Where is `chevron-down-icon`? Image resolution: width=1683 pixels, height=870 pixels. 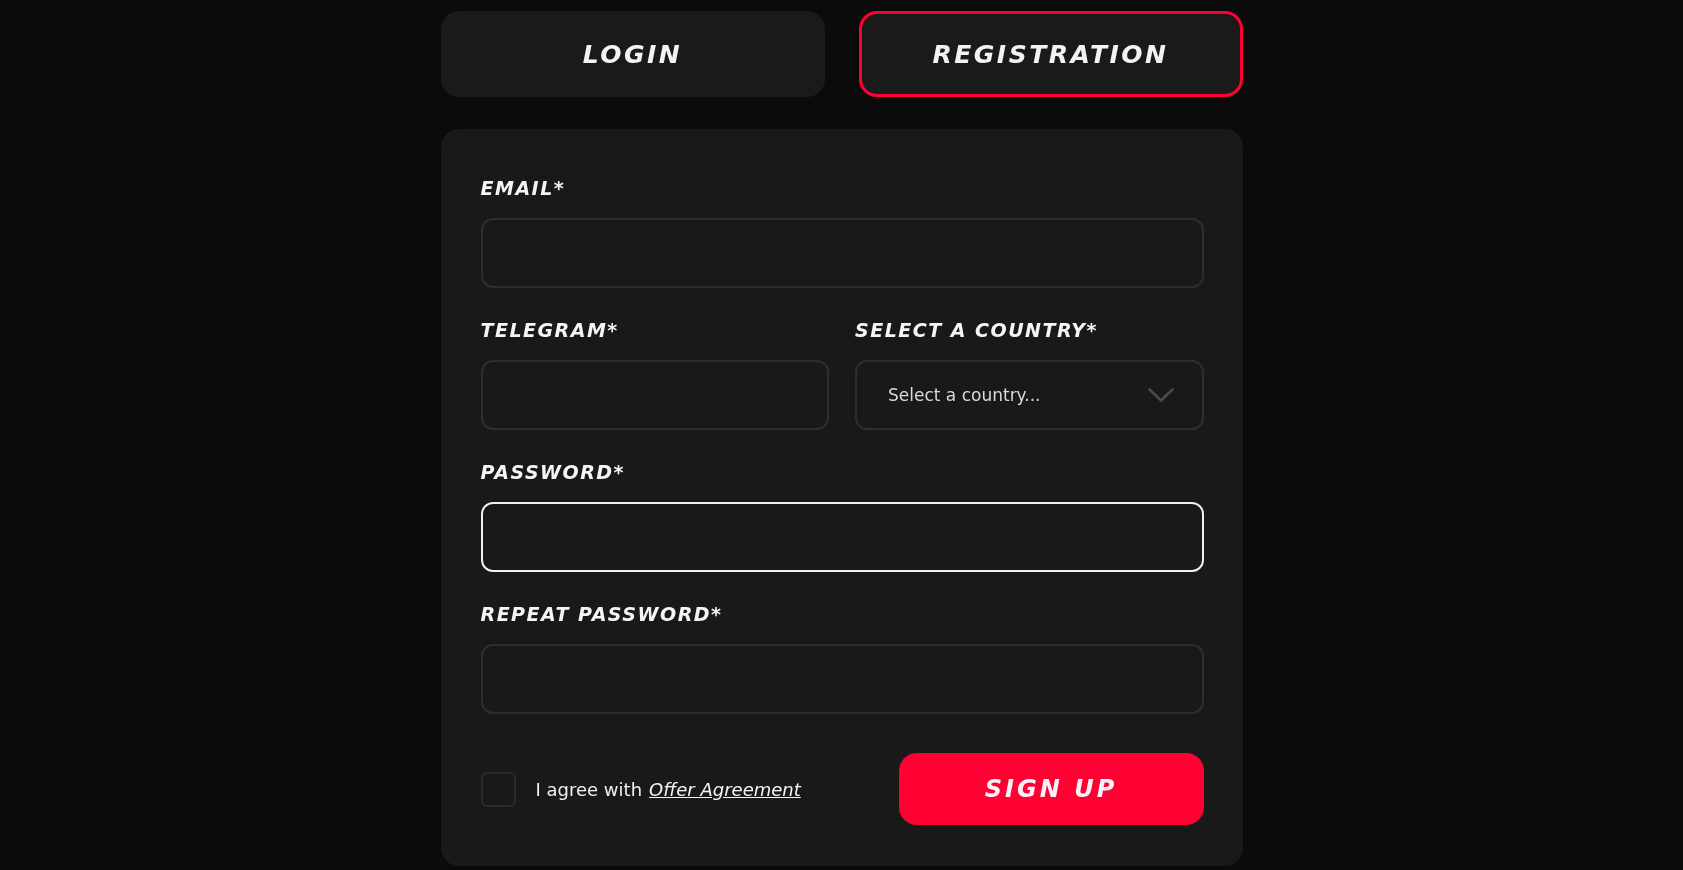 chevron-down-icon is located at coordinates (1160, 395).